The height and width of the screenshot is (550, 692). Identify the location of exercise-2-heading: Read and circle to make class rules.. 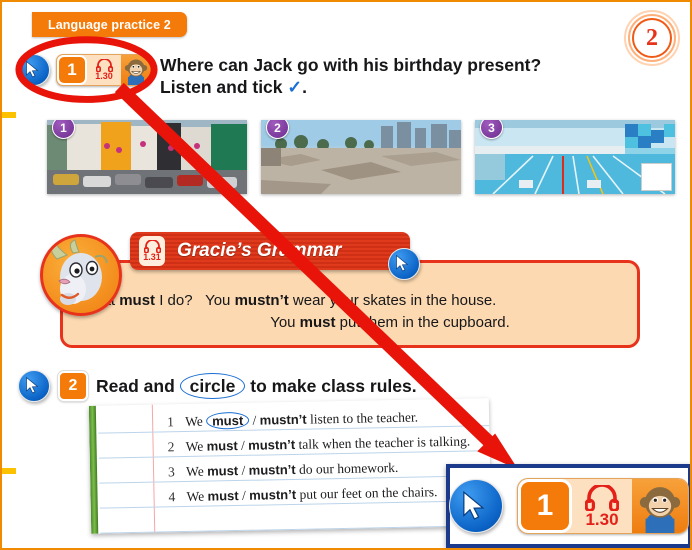
(256, 386).